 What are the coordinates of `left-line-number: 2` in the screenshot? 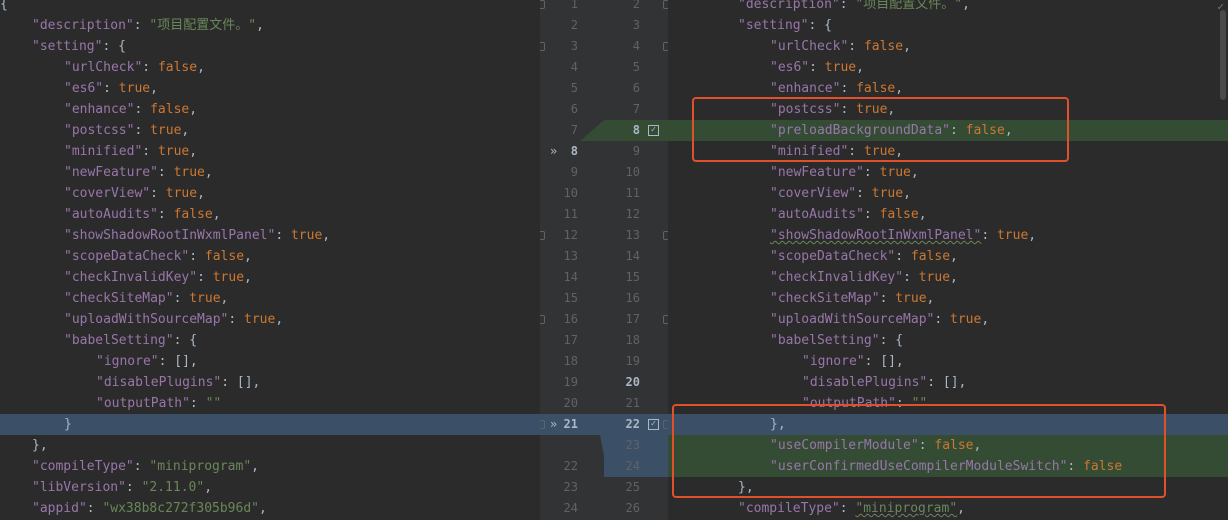 It's located at (574, 25).